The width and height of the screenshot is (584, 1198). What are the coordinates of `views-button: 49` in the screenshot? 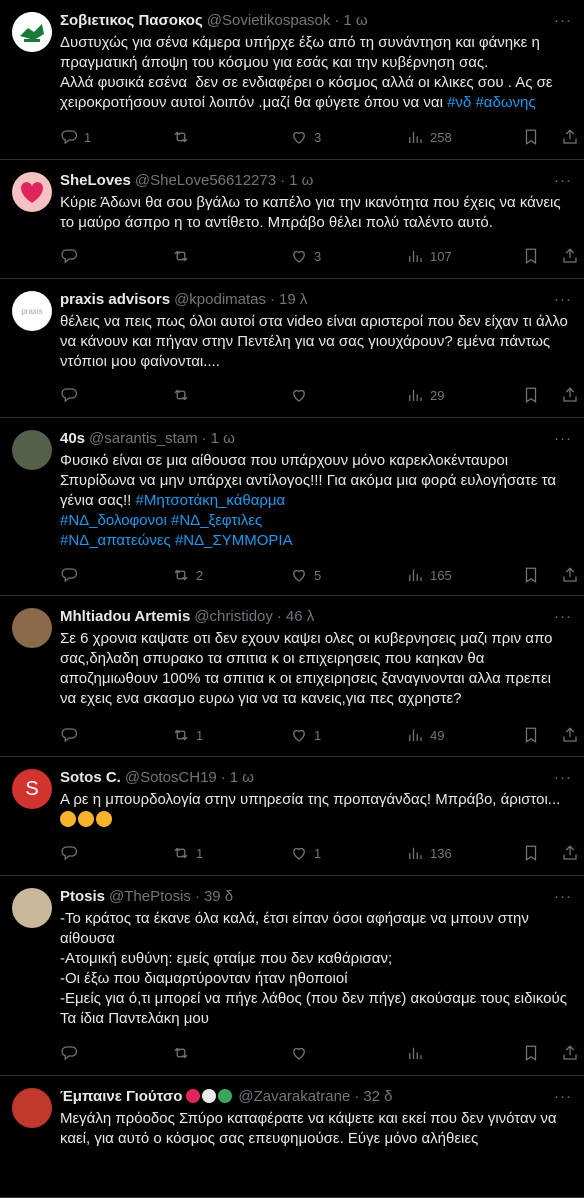 It's located at (425, 735).